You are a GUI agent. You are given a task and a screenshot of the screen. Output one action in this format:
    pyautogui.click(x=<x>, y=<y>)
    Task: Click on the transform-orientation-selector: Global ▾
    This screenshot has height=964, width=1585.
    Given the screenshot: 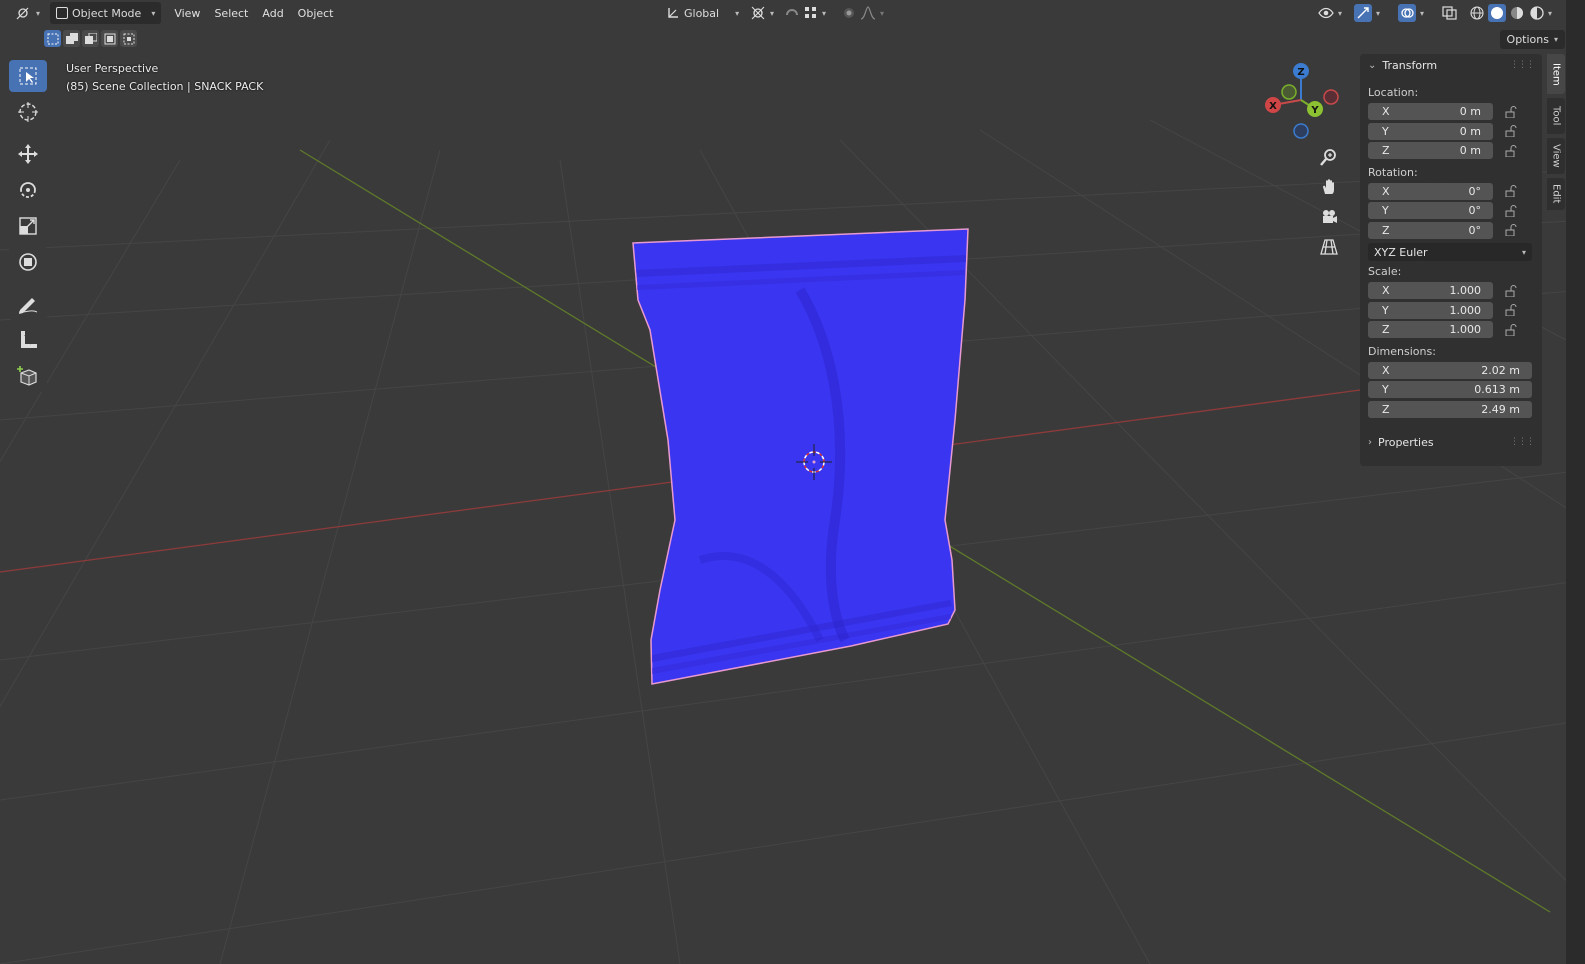 What is the action you would take?
    pyautogui.click(x=702, y=13)
    